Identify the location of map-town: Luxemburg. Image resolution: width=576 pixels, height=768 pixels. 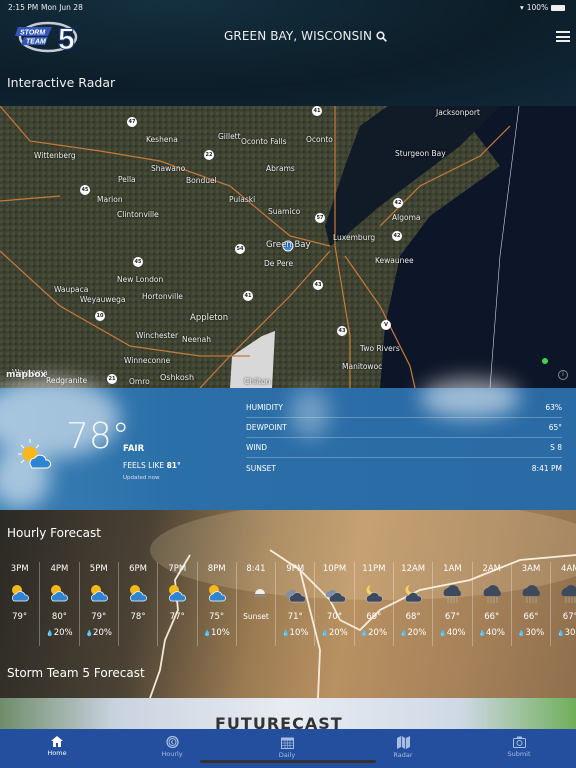
(354, 237).